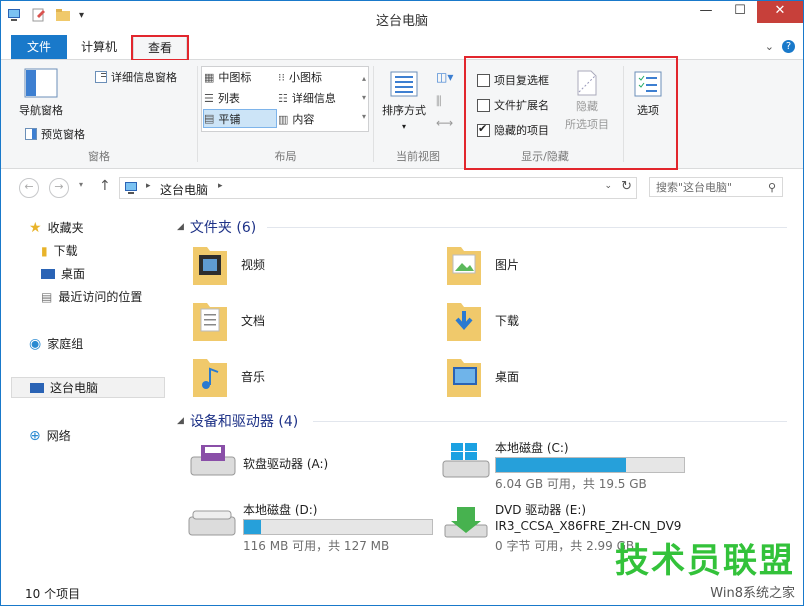 The image size is (804, 606). I want to click on system-drive-icon, so click(466, 460).